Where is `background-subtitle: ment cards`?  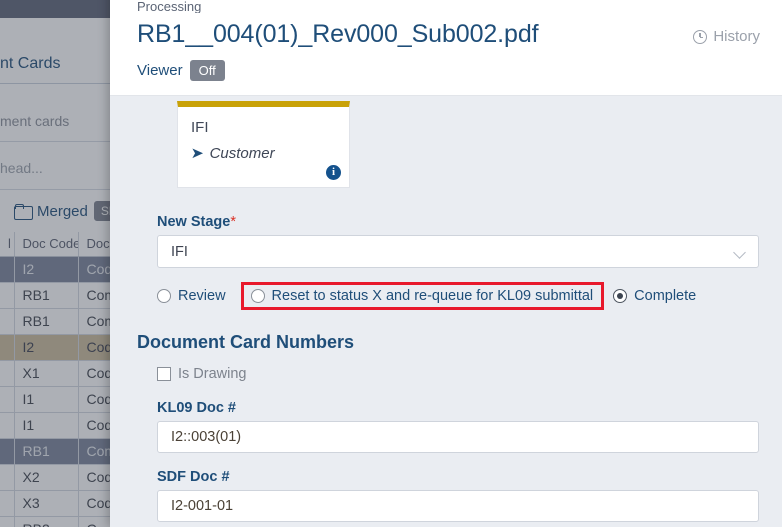 background-subtitle: ment cards is located at coordinates (35, 120).